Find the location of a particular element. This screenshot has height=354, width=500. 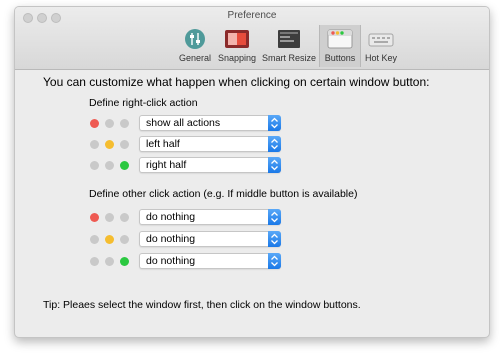

tab-snapping: Snapping is located at coordinates (237, 46).